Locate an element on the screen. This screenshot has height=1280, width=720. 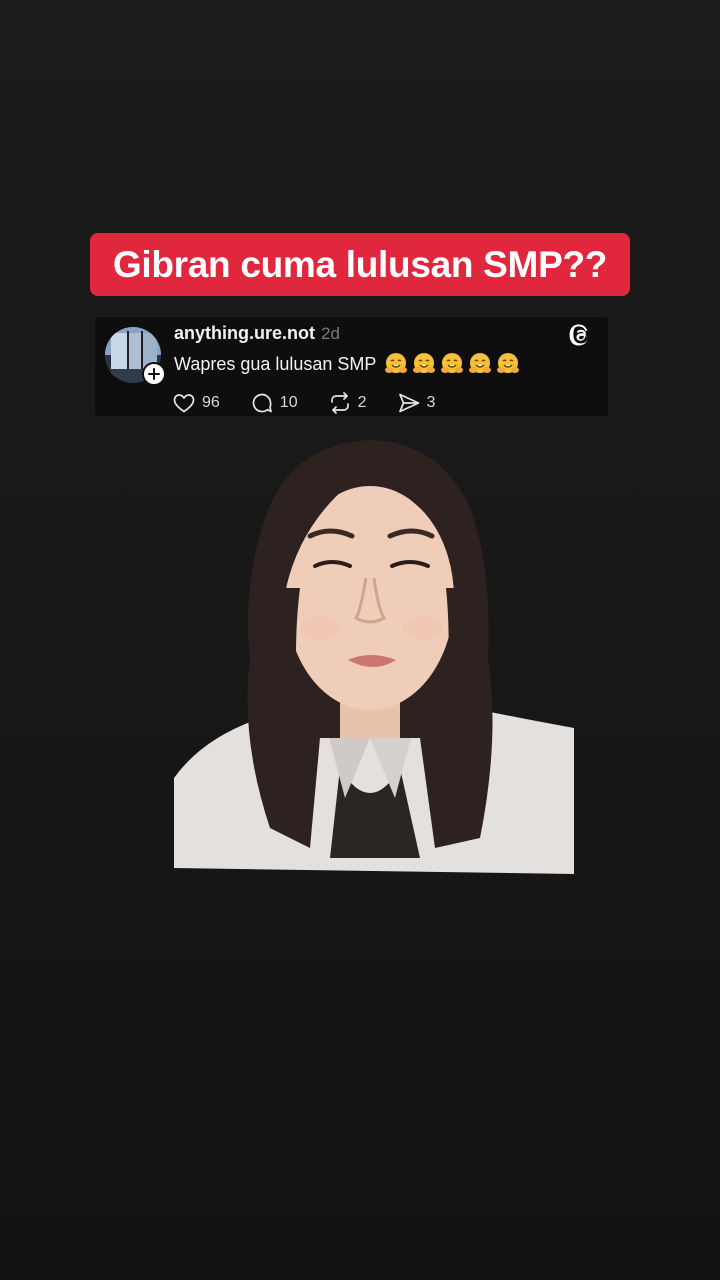
send-icon is located at coordinates (408, 403).